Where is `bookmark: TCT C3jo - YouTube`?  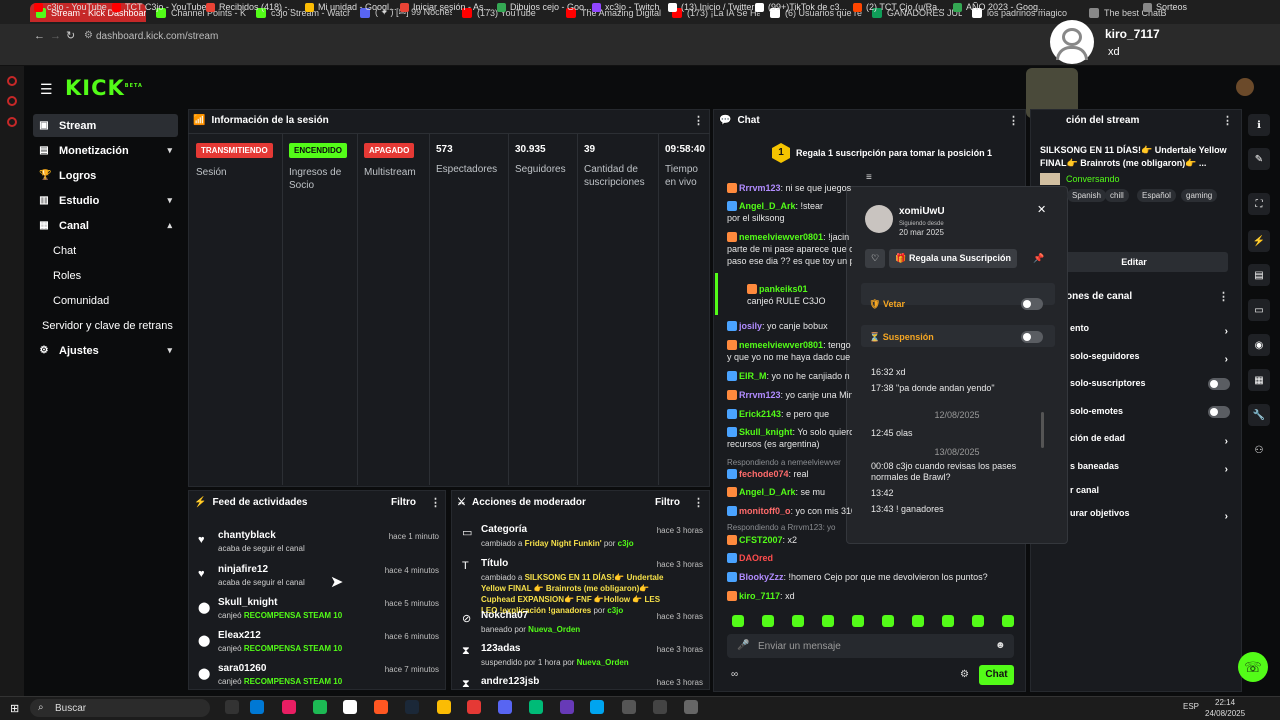
bookmark: TCT C3jo - YouTube is located at coordinates (159, 7).